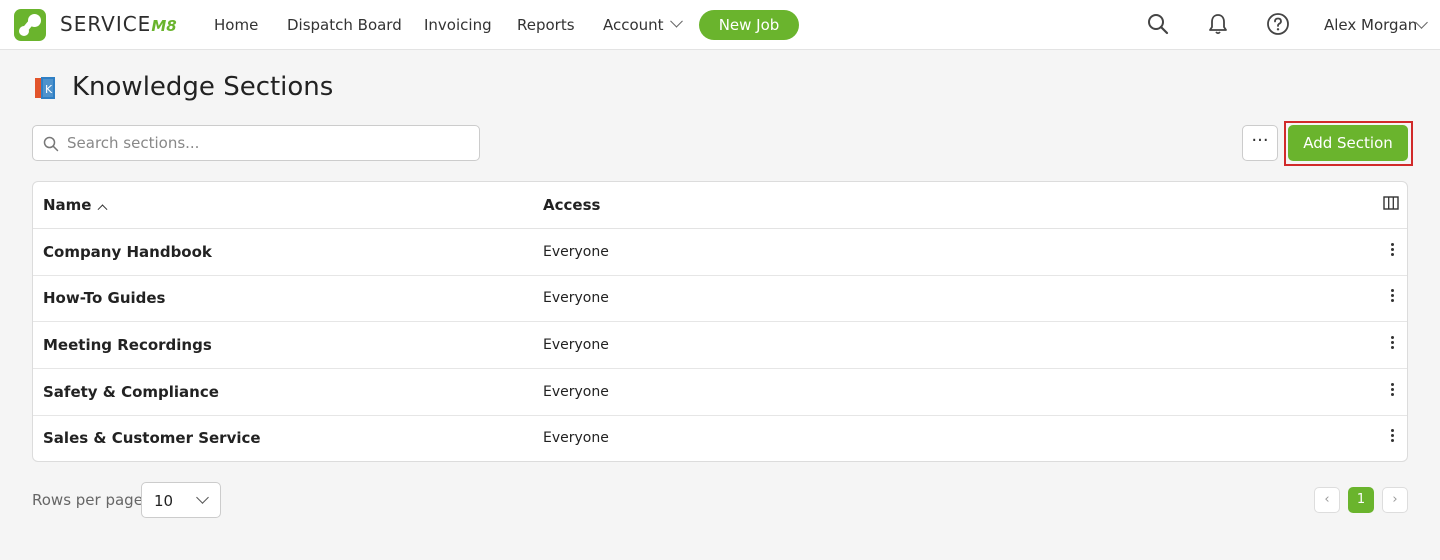  What do you see at coordinates (118, 24) in the screenshot?
I see `brand-logo-text: SERVICEM8` at bounding box center [118, 24].